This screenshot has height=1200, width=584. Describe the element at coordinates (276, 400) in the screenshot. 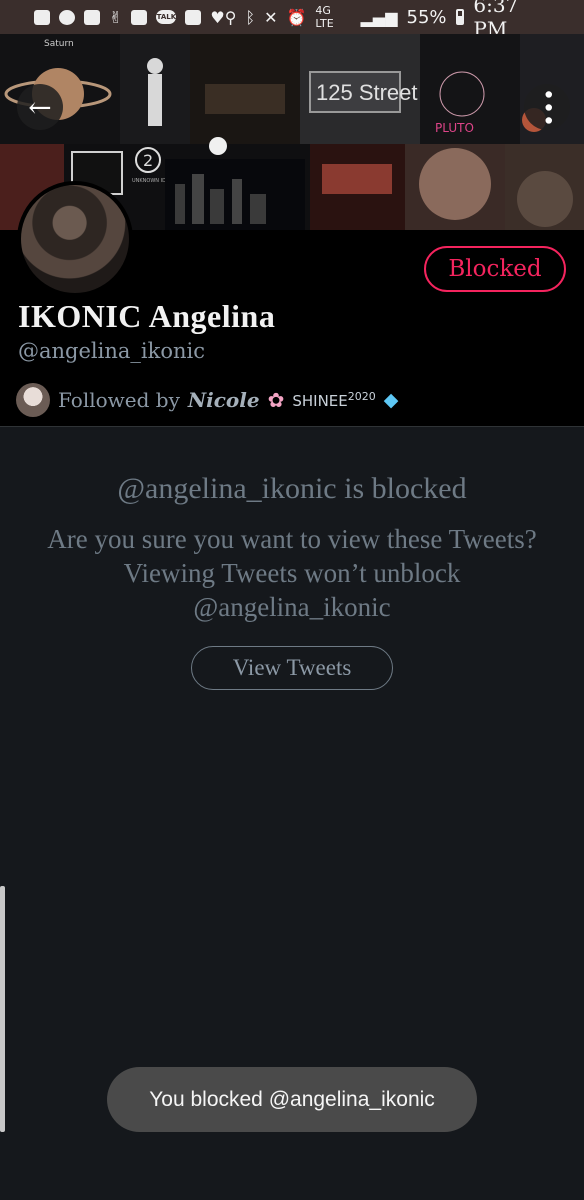

I see `cherry-blossom-icon: ✿` at that location.